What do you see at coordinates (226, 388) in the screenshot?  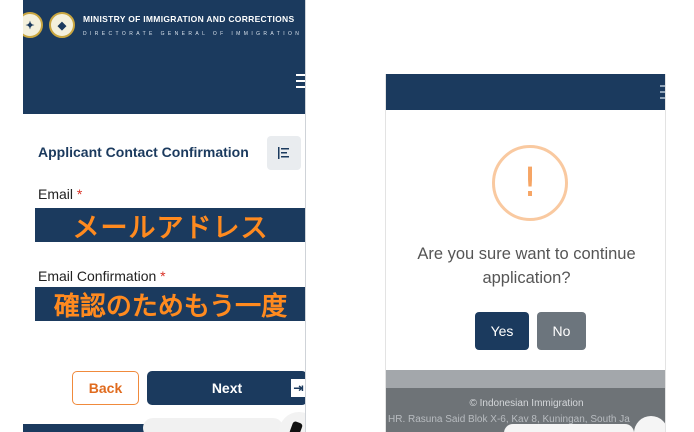 I see `next-button: Next` at bounding box center [226, 388].